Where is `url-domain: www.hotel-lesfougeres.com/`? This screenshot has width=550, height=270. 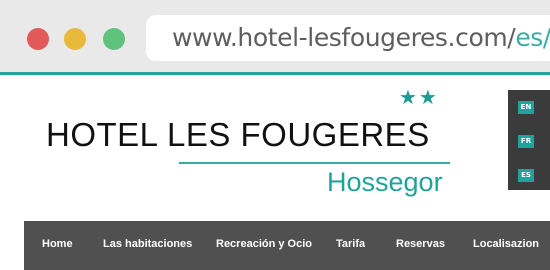
url-domain: www.hotel-lesfougeres.com/ is located at coordinates (344, 37).